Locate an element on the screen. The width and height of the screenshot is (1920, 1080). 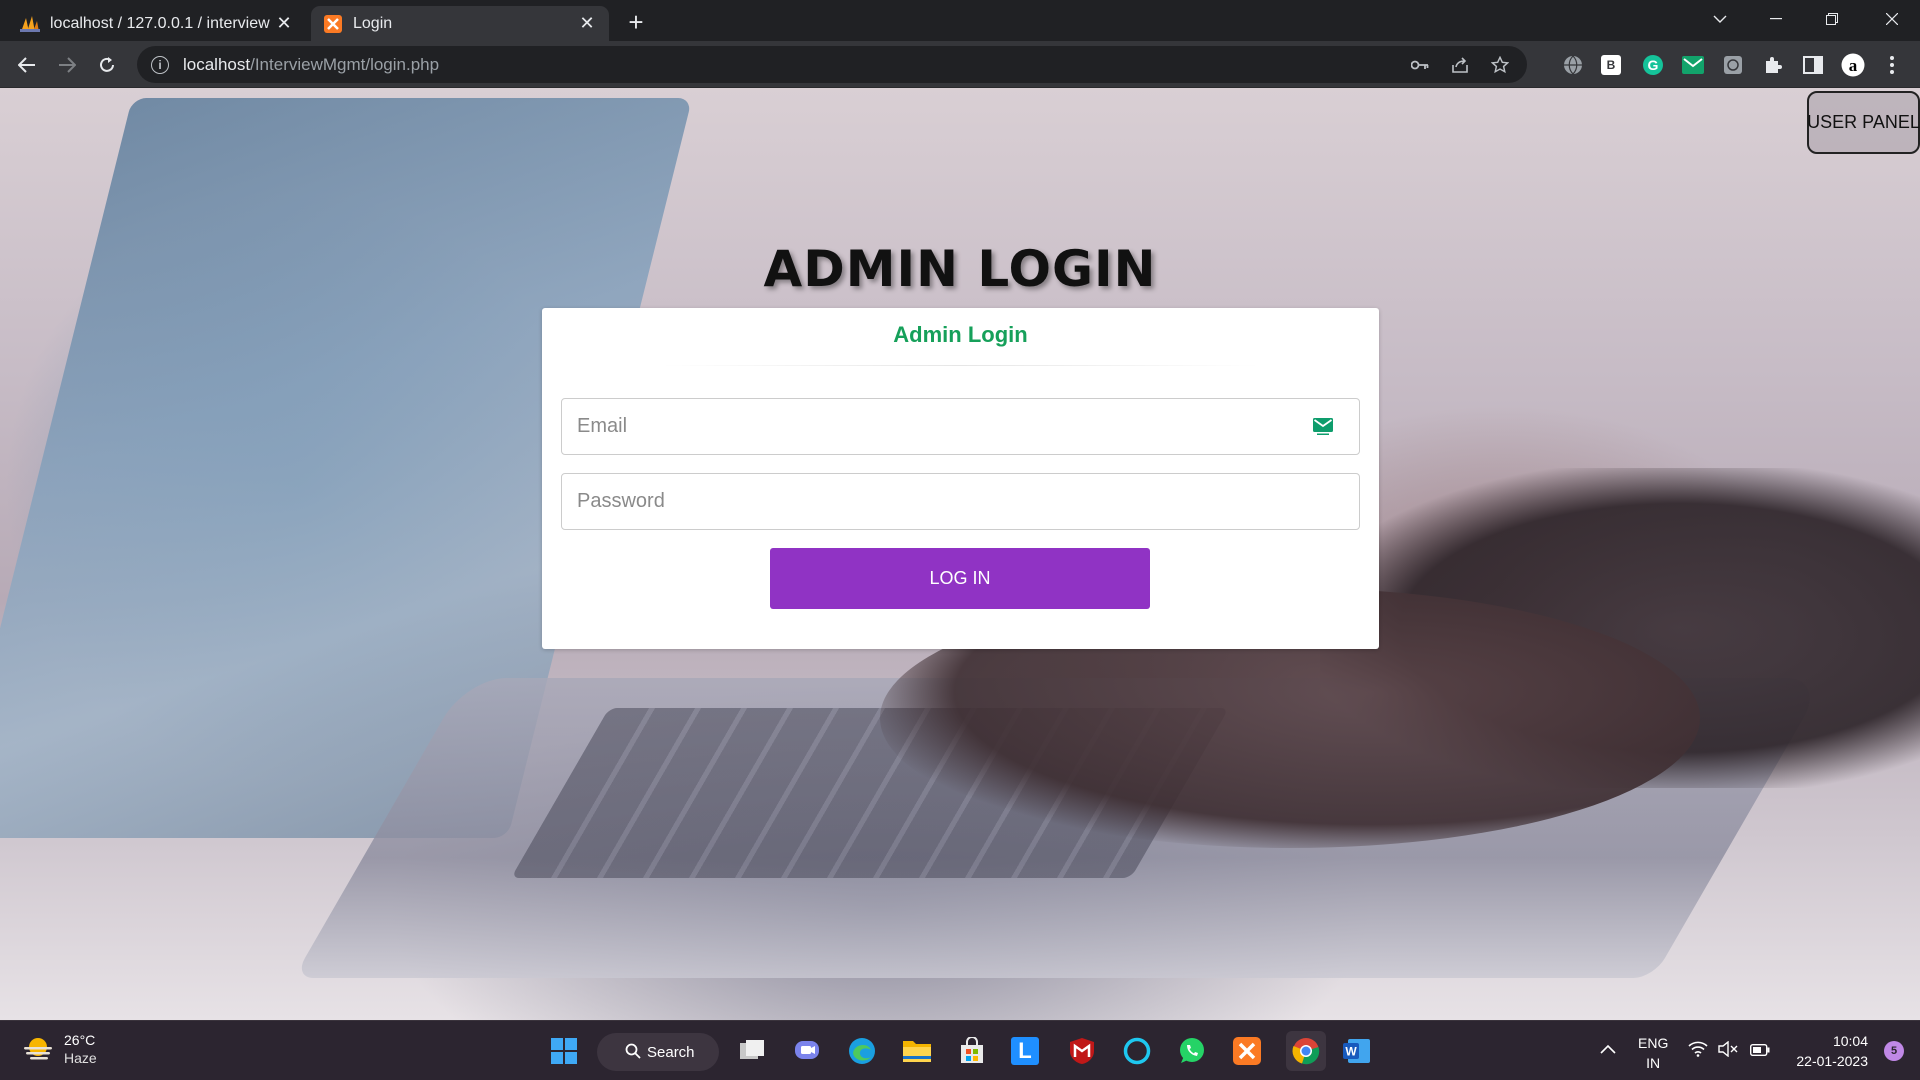
new-tab-icon: + is located at coordinates (636, 22).